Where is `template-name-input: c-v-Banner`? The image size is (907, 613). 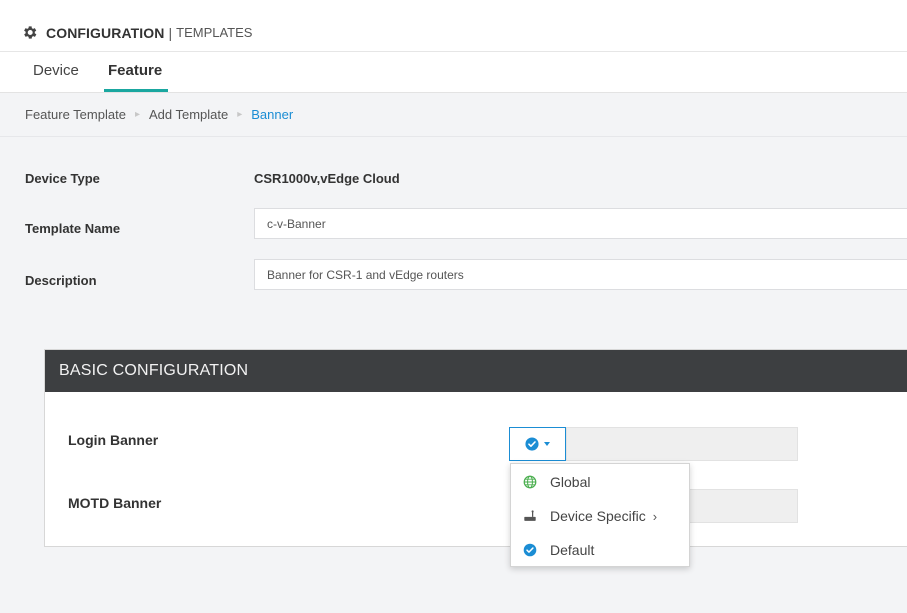 template-name-input: c-v-Banner is located at coordinates (580, 223).